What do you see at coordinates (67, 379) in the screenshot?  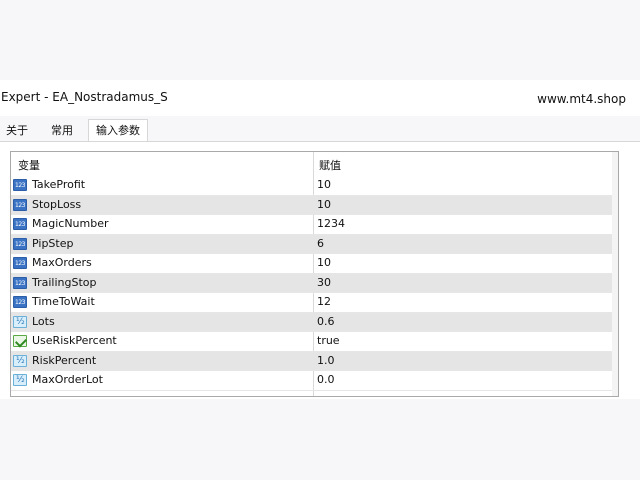 I see `parameter-name: MaxOrderLot` at bounding box center [67, 379].